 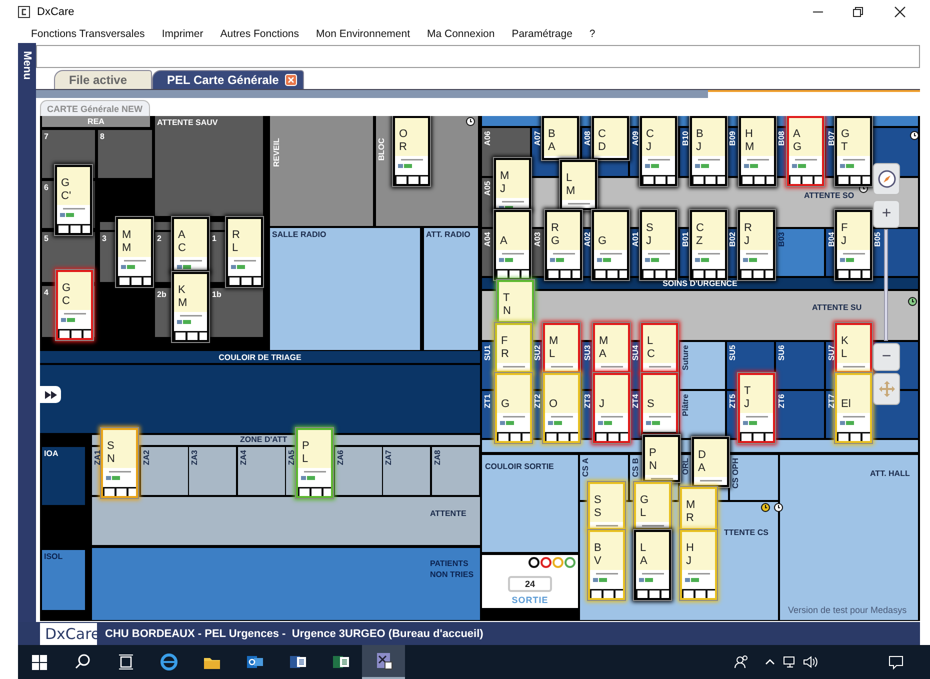 What do you see at coordinates (190, 307) in the screenshot?
I see `patient-card: K M` at bounding box center [190, 307].